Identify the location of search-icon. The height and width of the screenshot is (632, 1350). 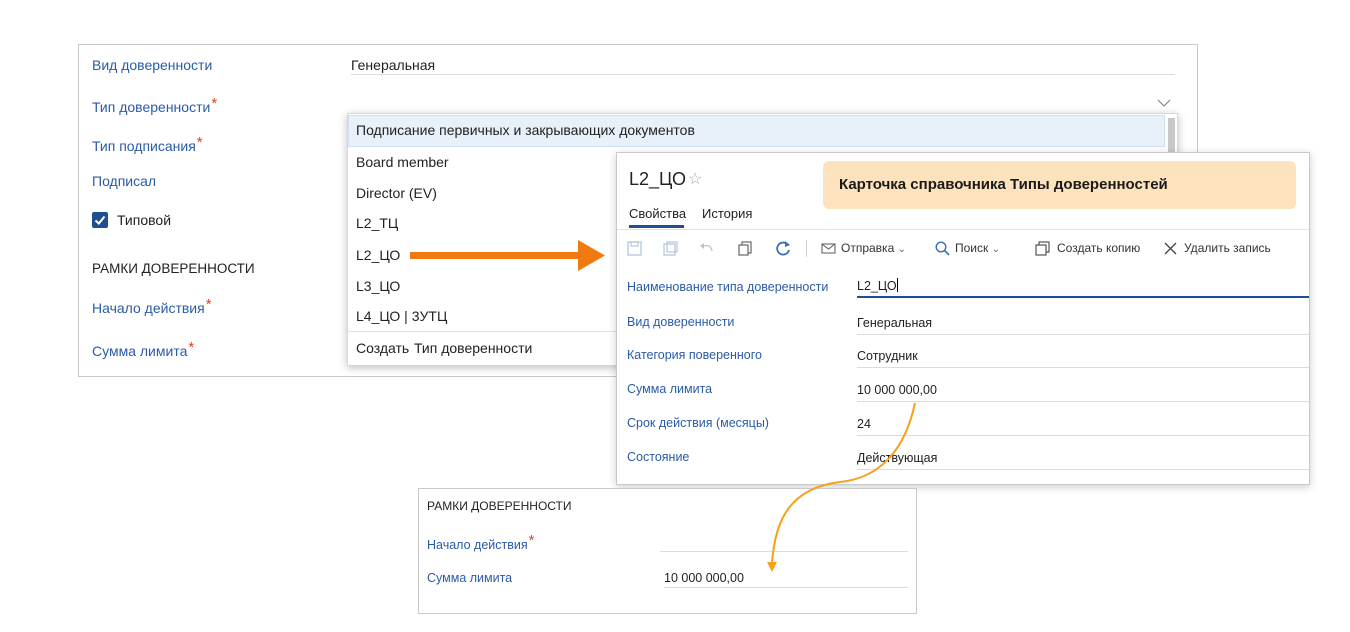
(942, 248).